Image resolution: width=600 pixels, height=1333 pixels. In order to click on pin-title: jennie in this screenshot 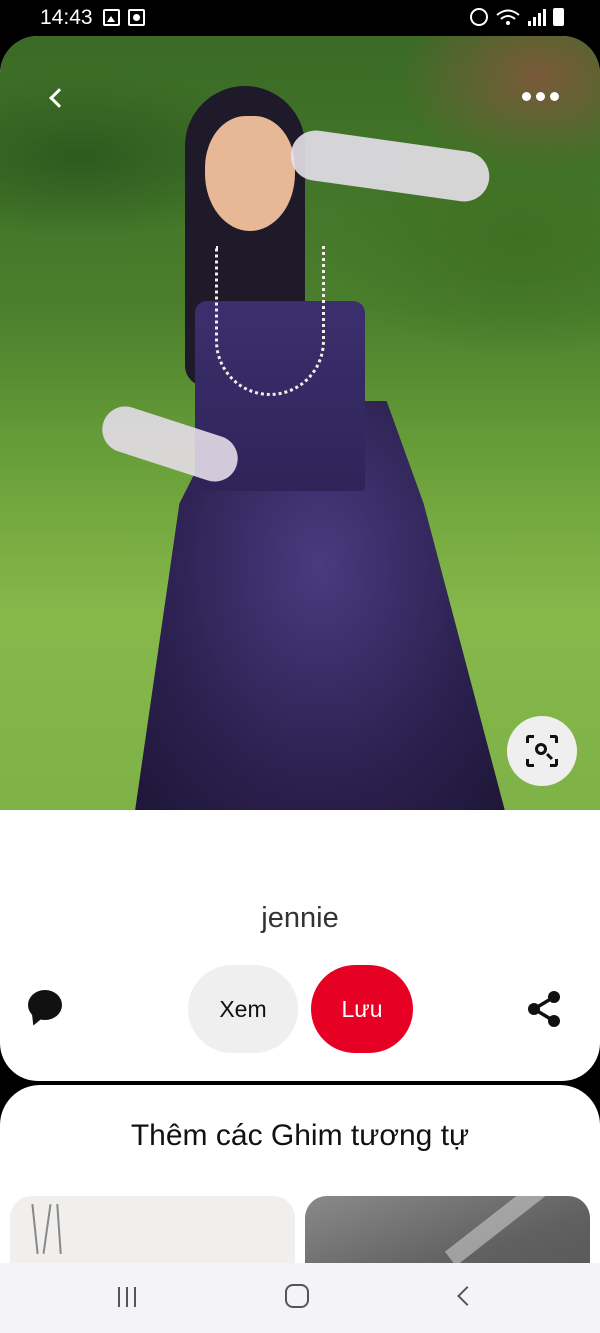, I will do `click(300, 918)`.